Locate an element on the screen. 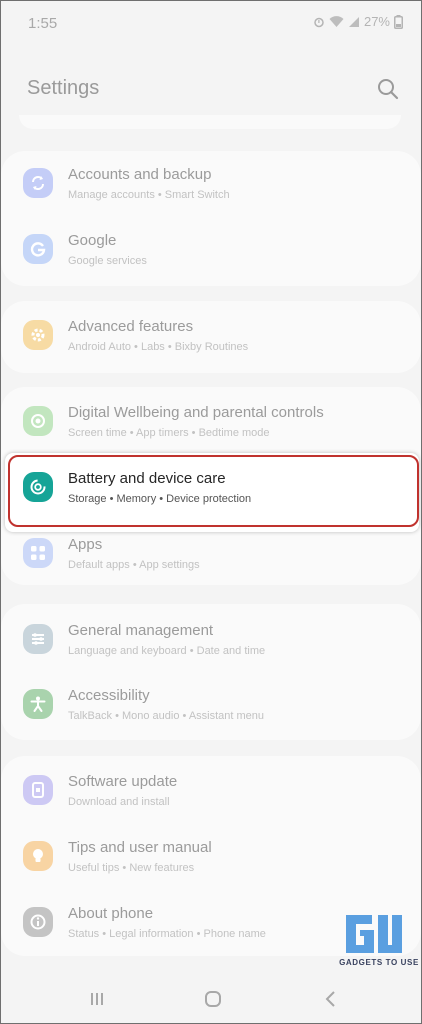 The height and width of the screenshot is (1024, 422). item-title: About phone is located at coordinates (111, 913).